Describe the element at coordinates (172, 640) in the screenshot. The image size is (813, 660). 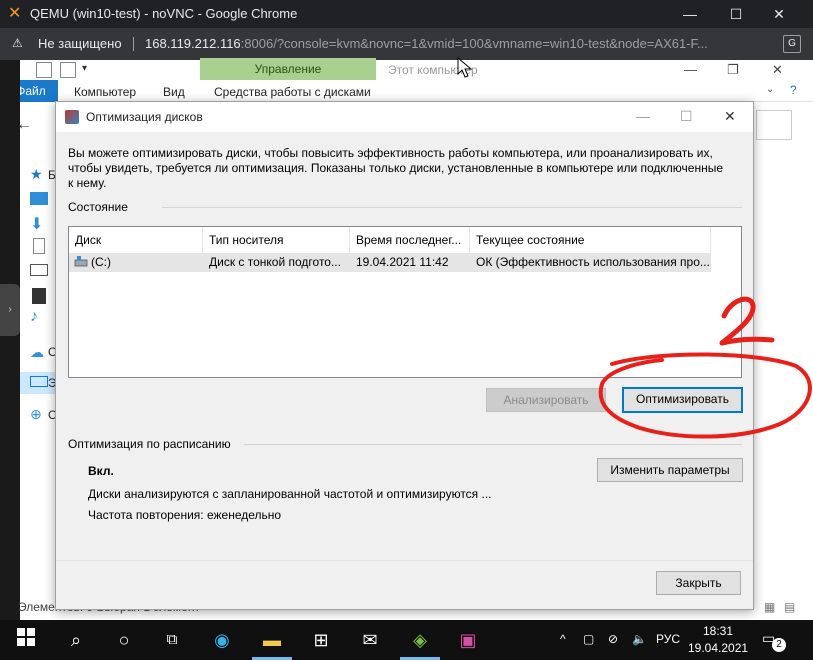
I see `task-view-icon: ⧉` at that location.